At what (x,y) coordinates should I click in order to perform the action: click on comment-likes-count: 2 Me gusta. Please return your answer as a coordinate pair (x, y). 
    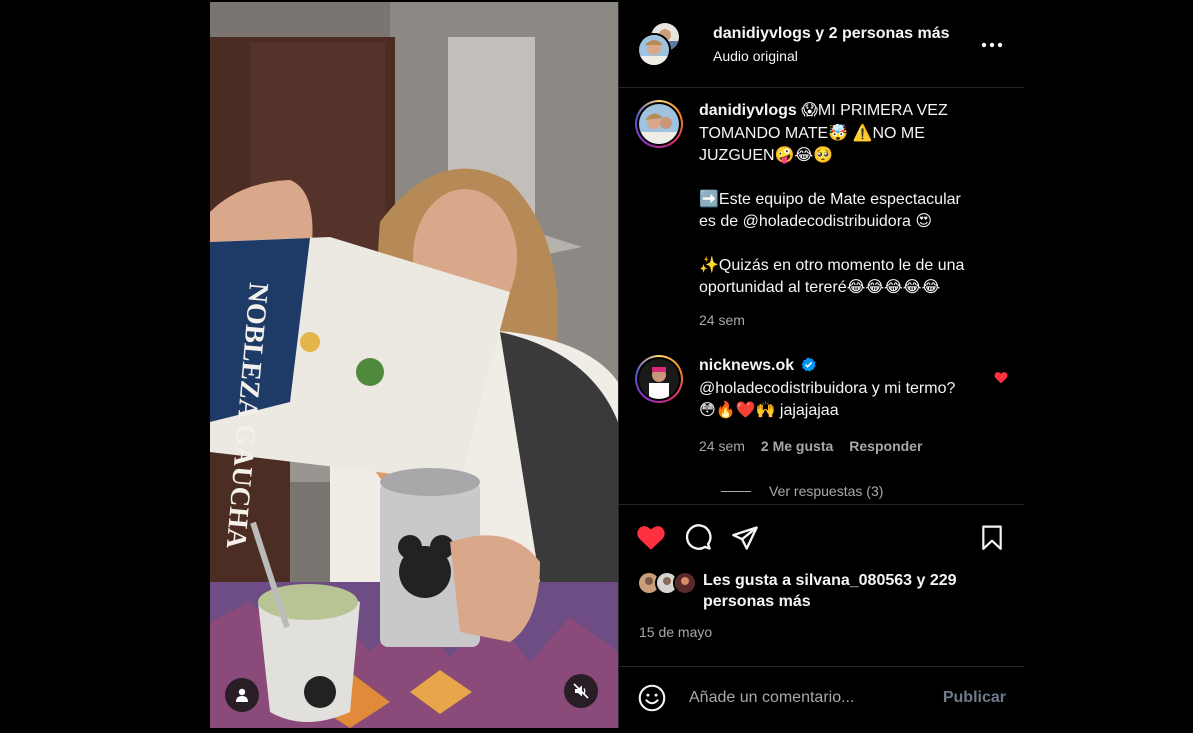
    Looking at the image, I should click on (797, 446).